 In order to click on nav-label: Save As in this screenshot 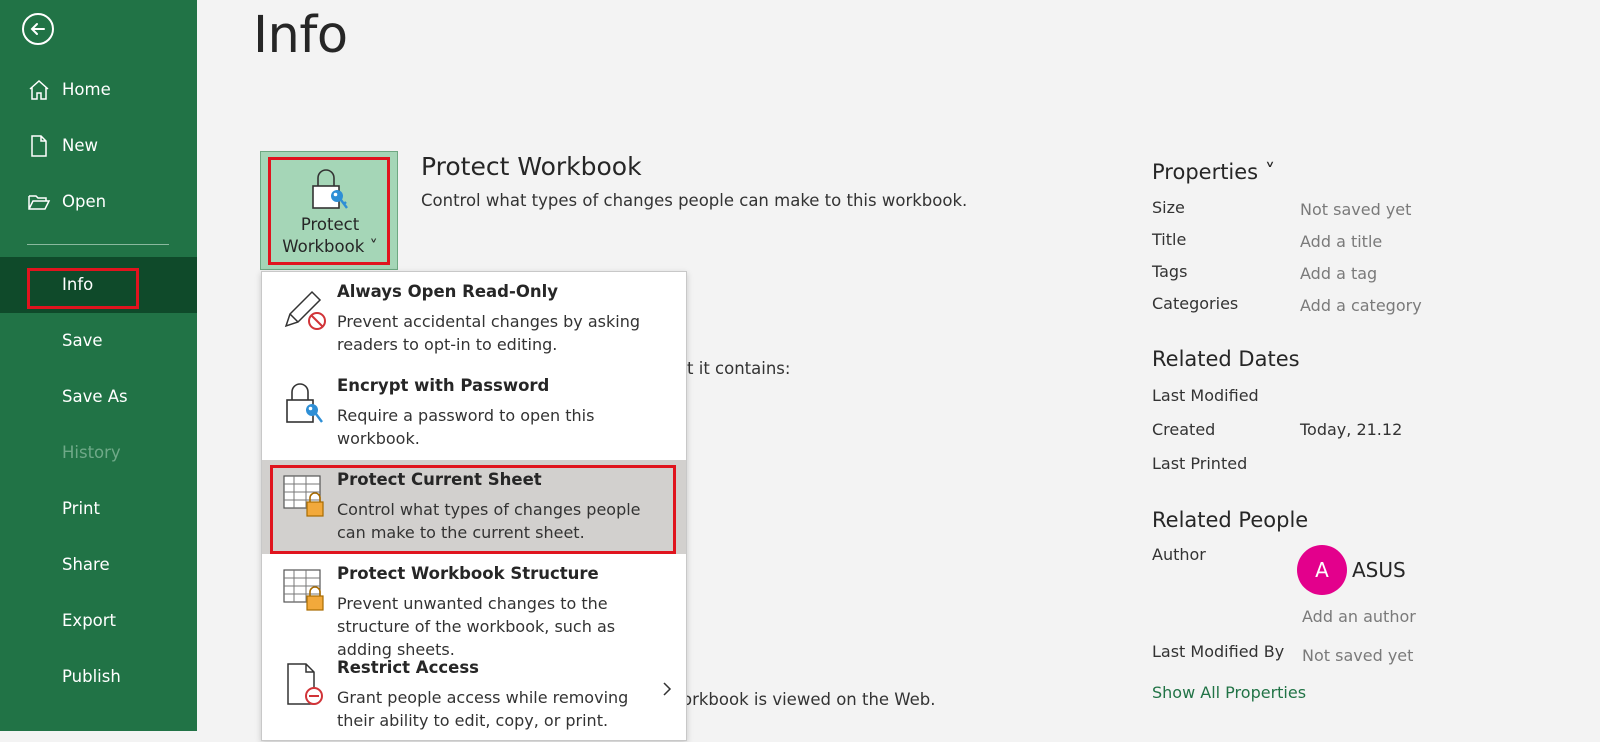, I will do `click(95, 396)`.